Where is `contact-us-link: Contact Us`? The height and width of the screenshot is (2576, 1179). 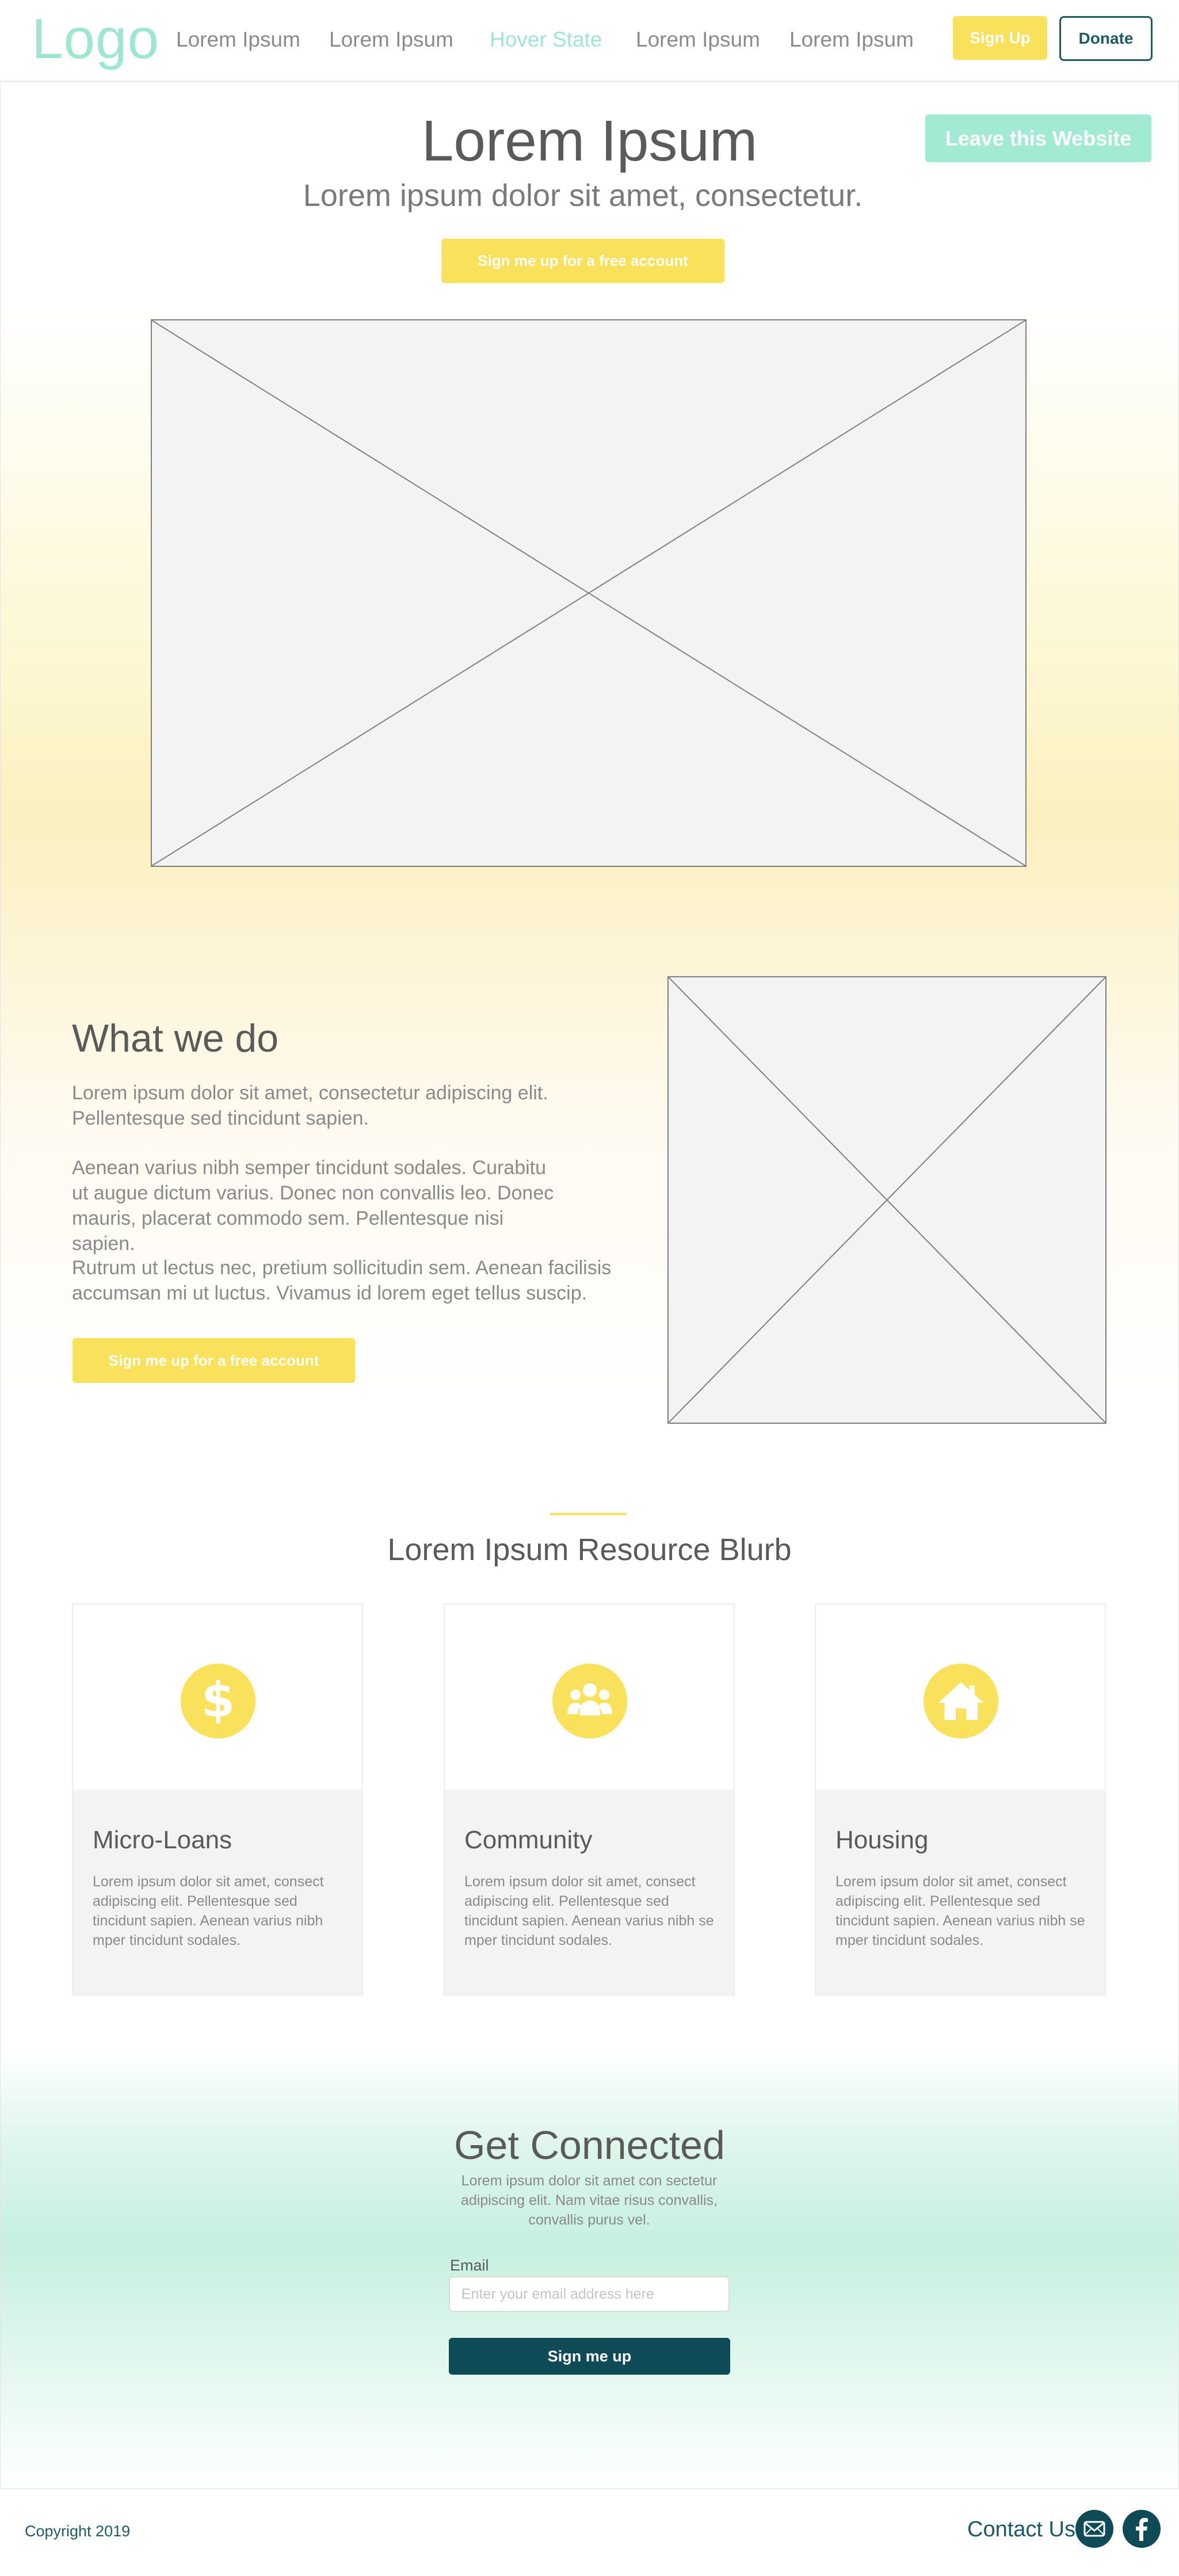
contact-us-link: Contact Us is located at coordinates (1021, 2529).